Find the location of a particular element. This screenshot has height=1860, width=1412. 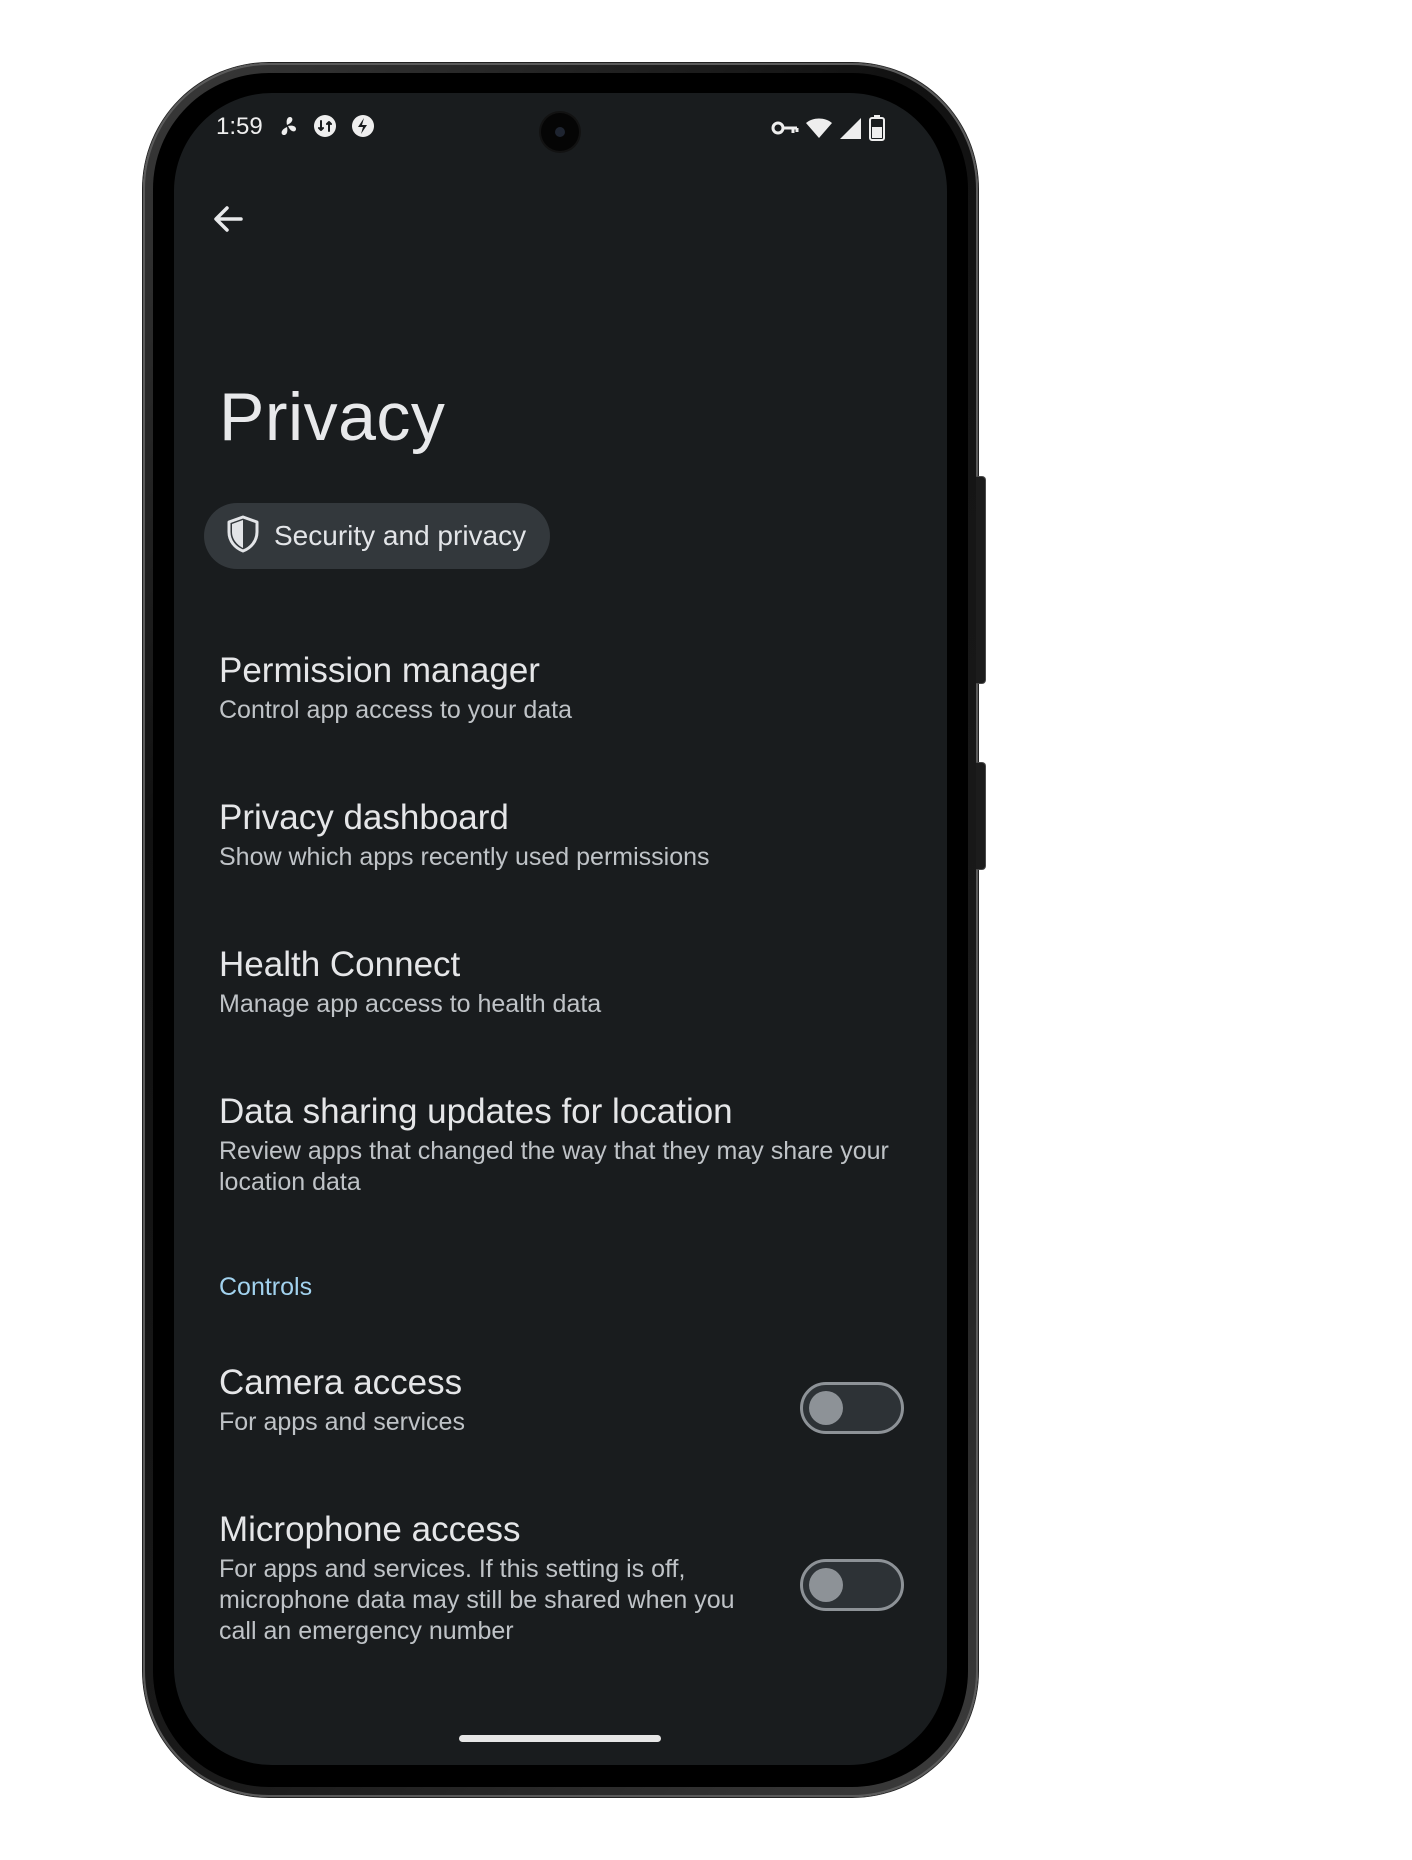

battery-icon is located at coordinates (877, 130).